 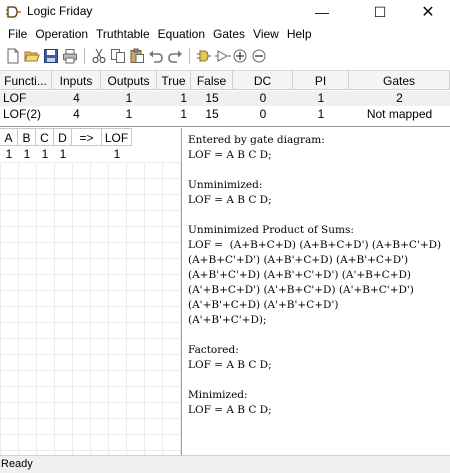 What do you see at coordinates (380, 12) in the screenshot?
I see `maximize-button: ☐` at bounding box center [380, 12].